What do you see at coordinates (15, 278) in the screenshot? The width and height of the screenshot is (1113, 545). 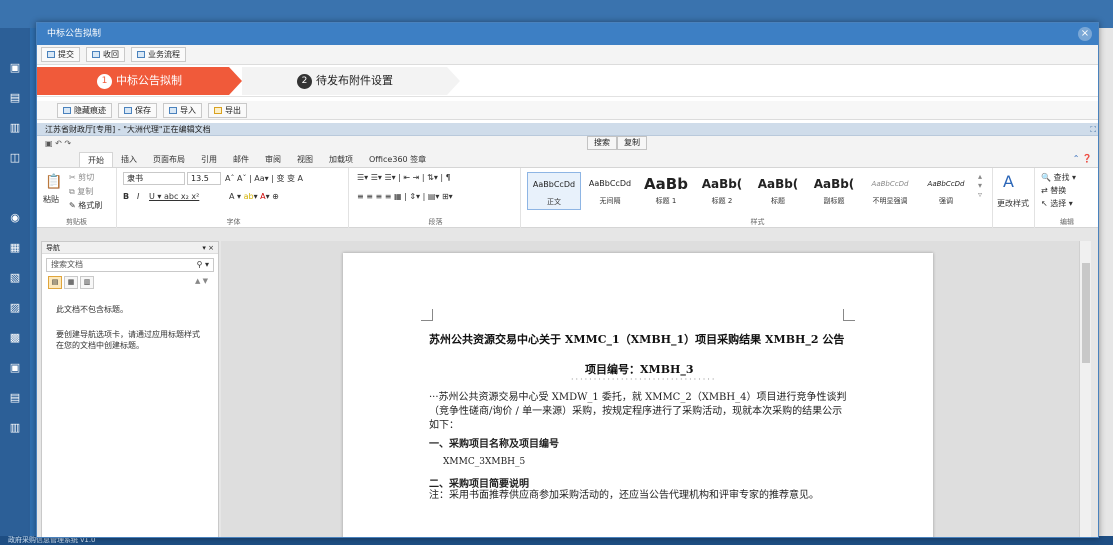 I see `sidebar-icon: ▧` at bounding box center [15, 278].